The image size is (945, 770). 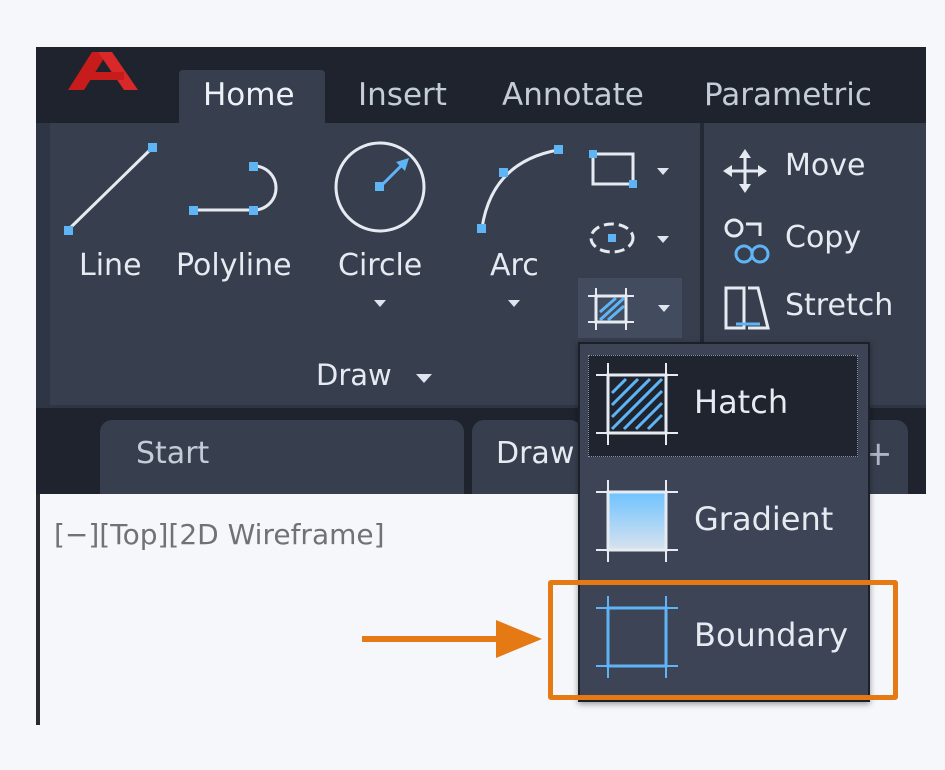 I want to click on gradient-menu-item: Gradient, so click(x=722, y=519).